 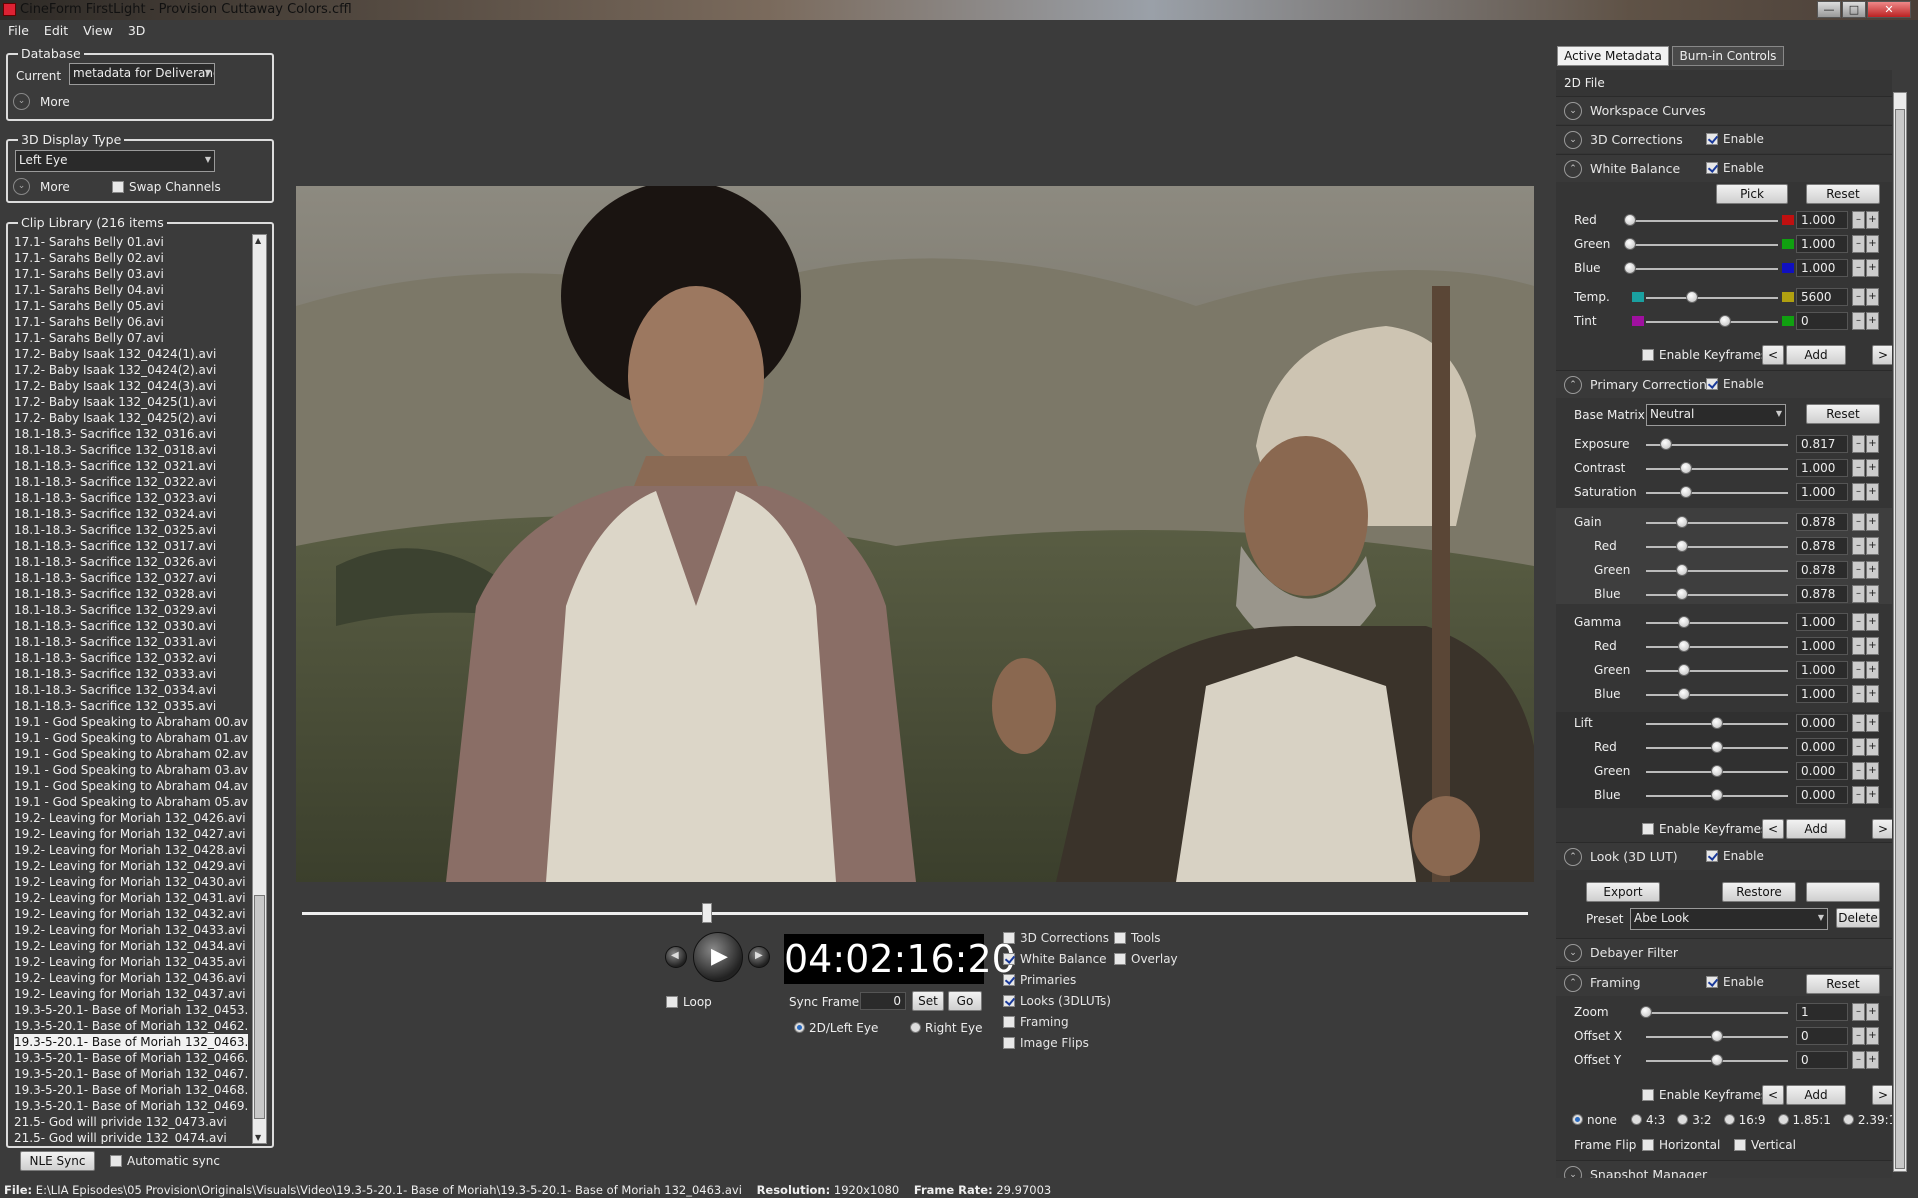 What do you see at coordinates (1900, 632) in the screenshot?
I see `panel-scrollbar` at bounding box center [1900, 632].